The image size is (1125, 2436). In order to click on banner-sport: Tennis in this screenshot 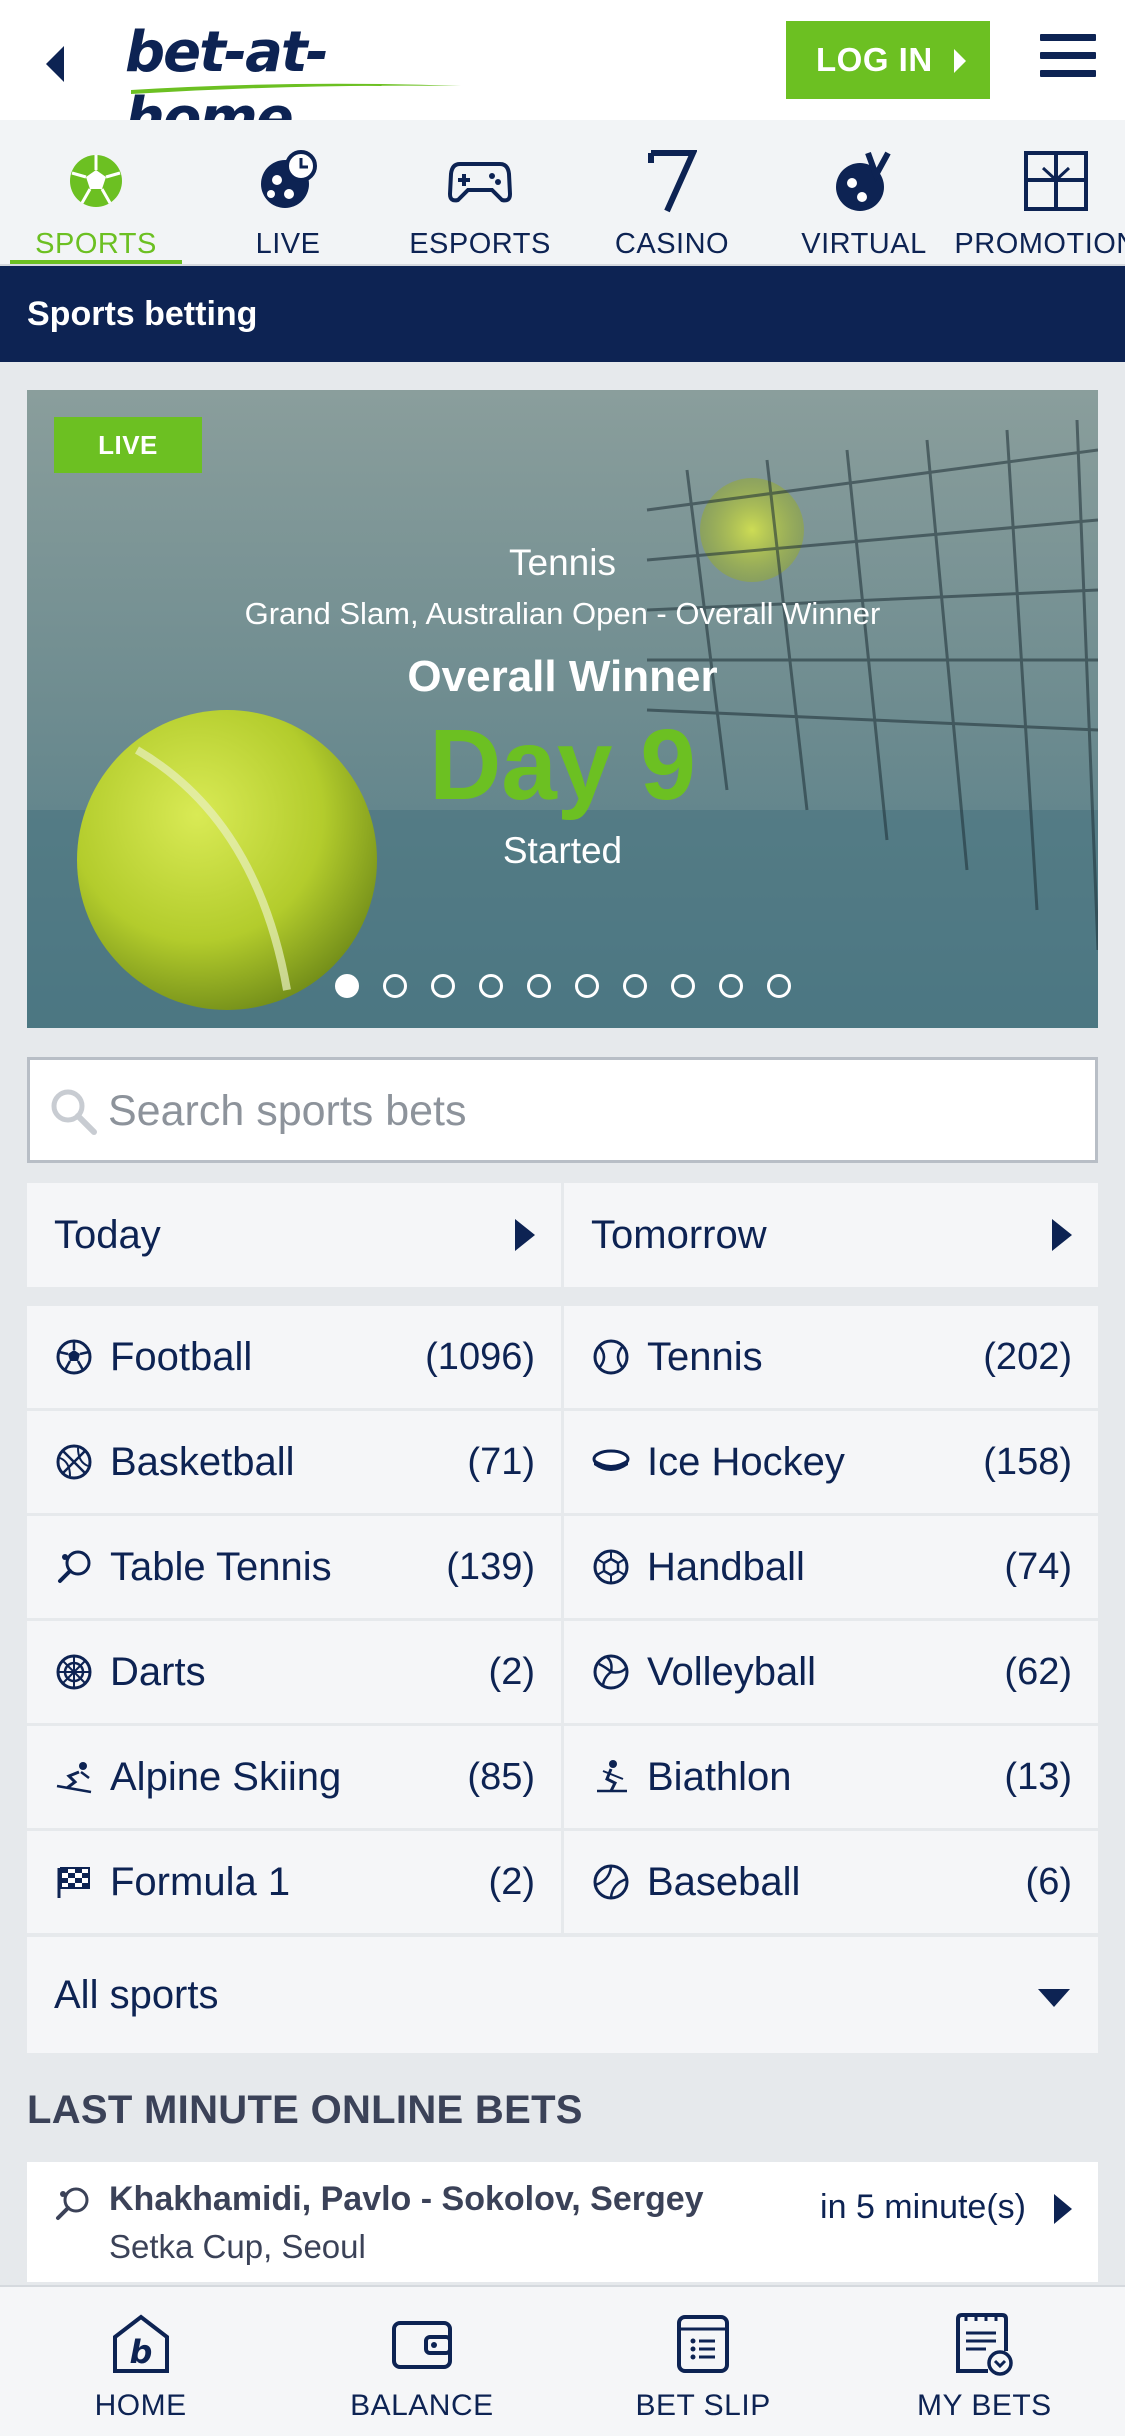, I will do `click(562, 562)`.